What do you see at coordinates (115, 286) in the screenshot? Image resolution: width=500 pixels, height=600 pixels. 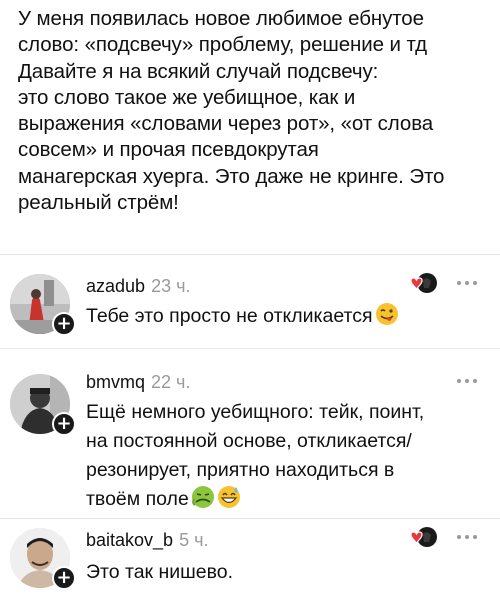 I see `comment-username: azadub` at bounding box center [115, 286].